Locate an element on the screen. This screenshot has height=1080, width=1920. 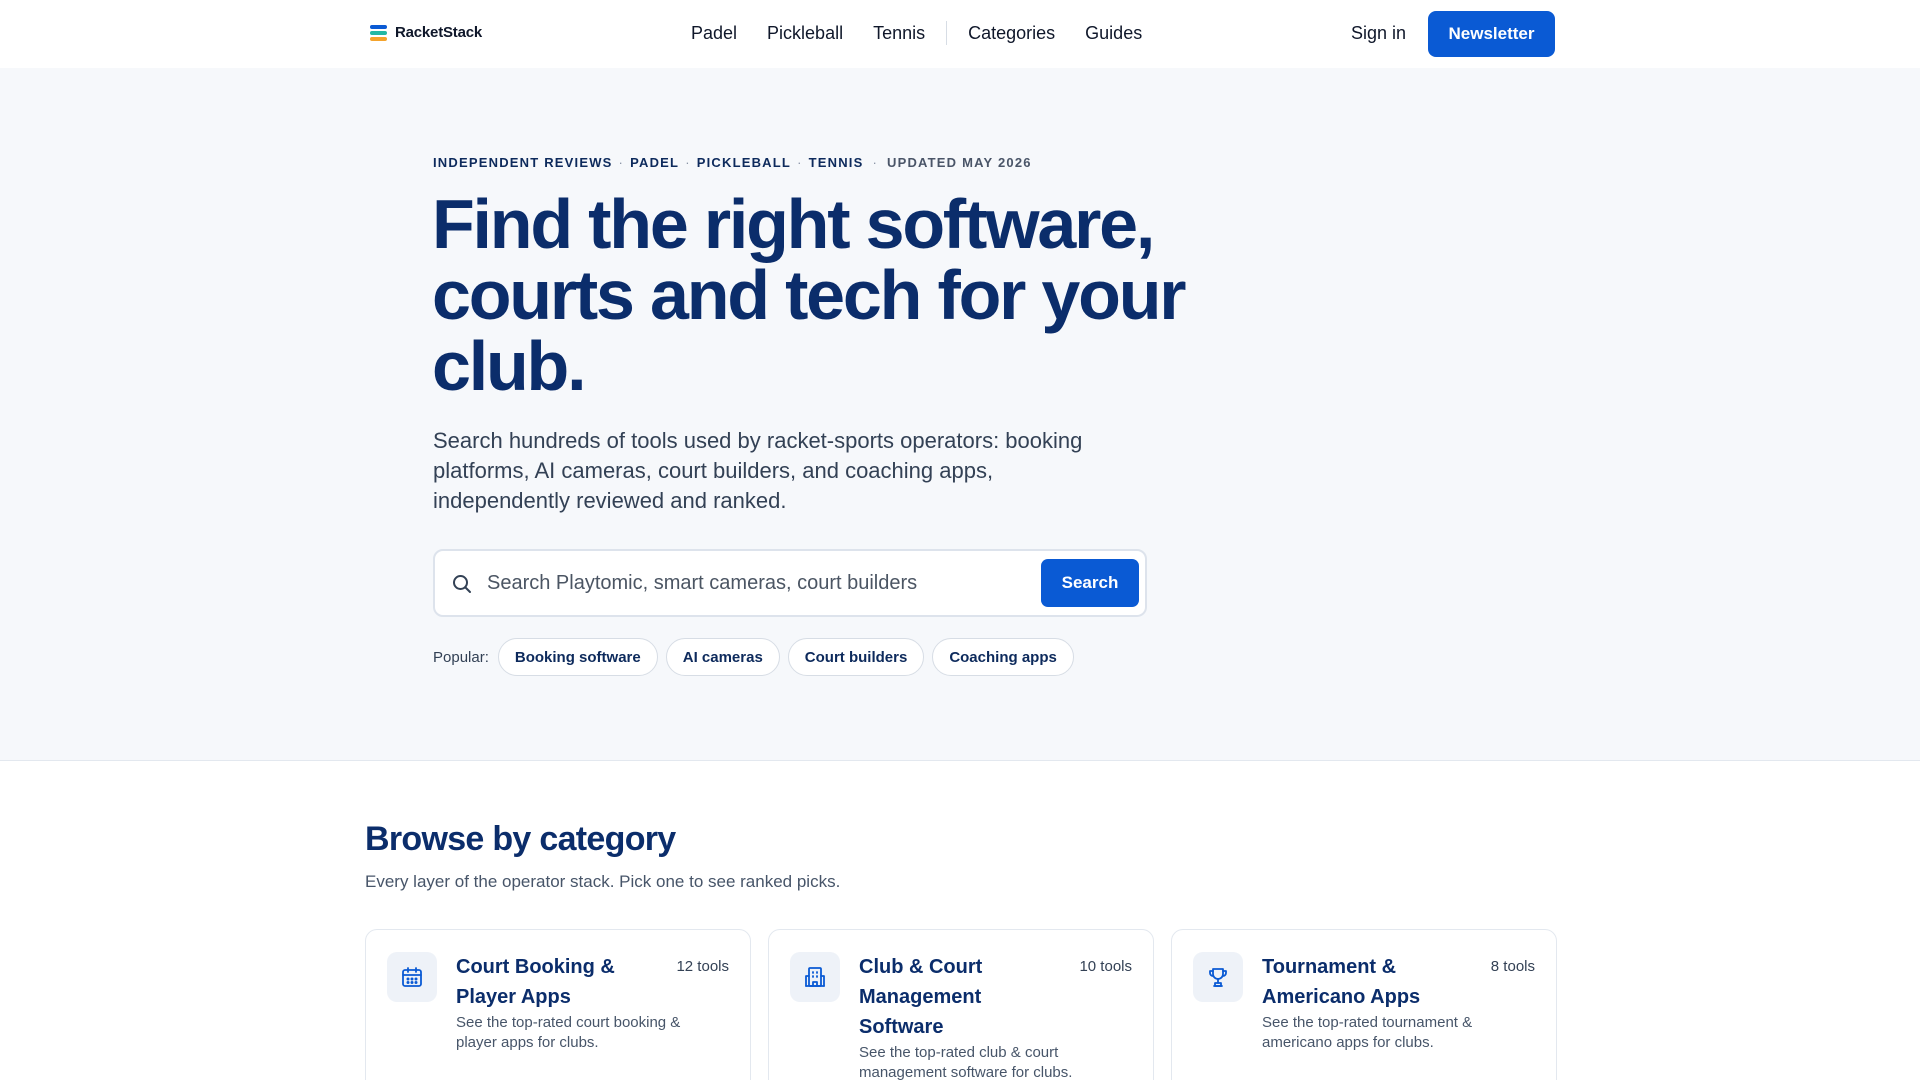
nav-item-tennis: Tennis is located at coordinates (899, 33).